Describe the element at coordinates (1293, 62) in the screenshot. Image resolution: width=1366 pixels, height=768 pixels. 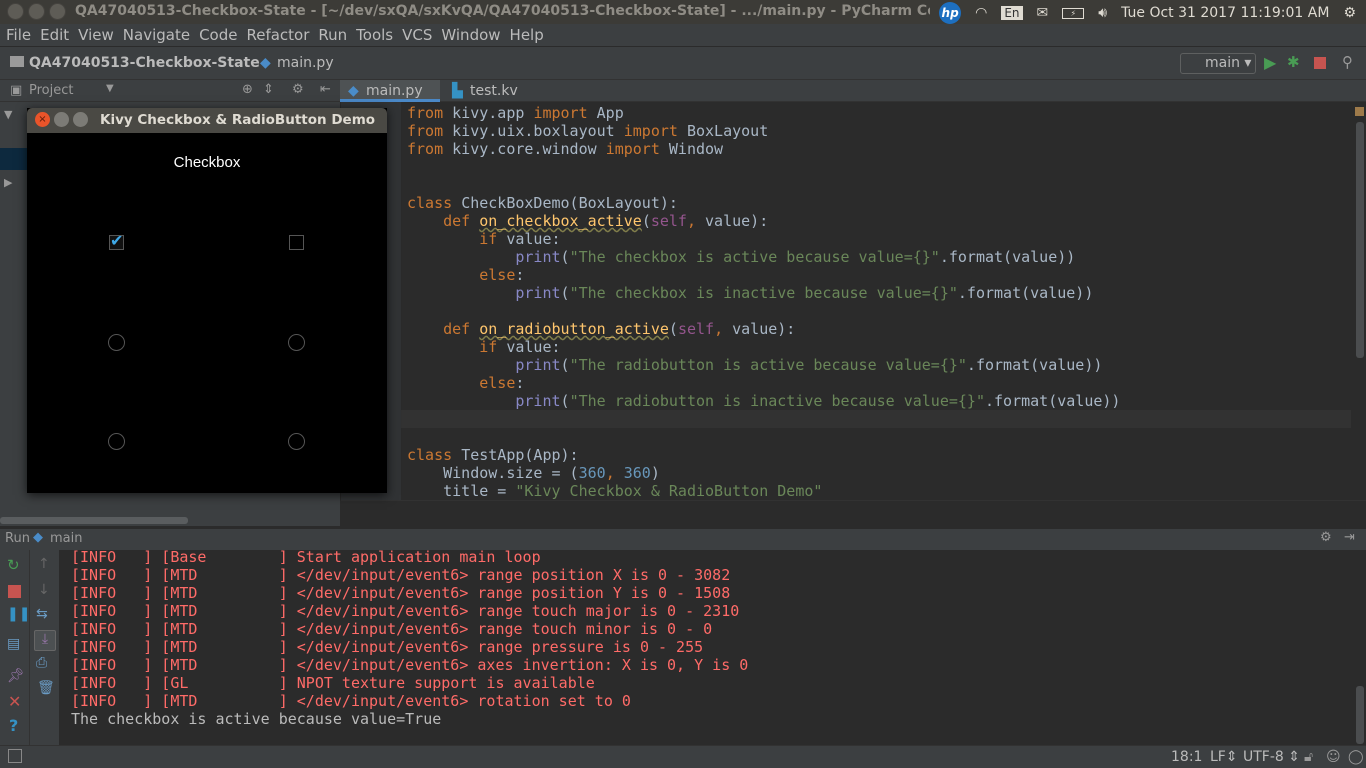
I see `debug-icon: ✱` at that location.